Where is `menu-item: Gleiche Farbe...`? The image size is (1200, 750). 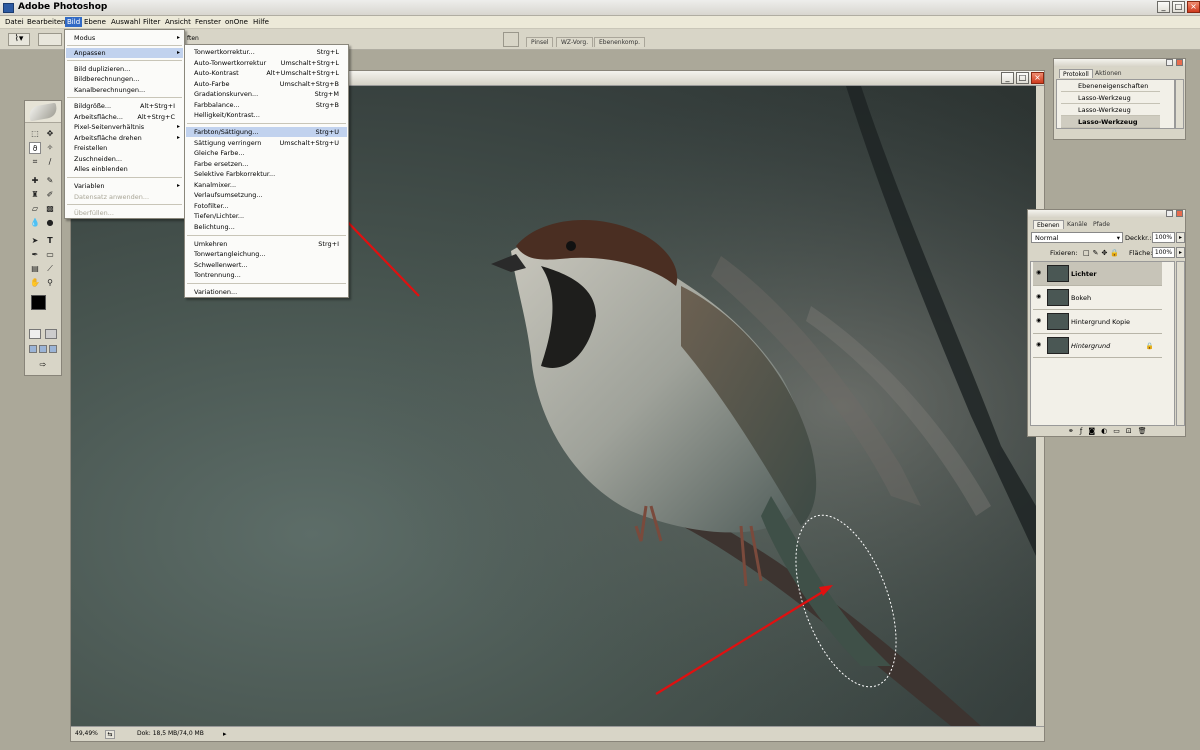
menu-item: Gleiche Farbe... is located at coordinates (266, 153).